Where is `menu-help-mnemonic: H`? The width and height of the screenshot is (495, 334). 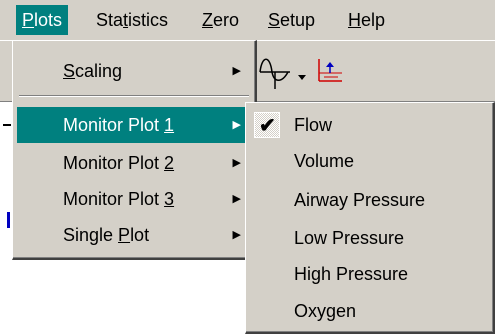 menu-help-mnemonic: H is located at coordinates (354, 20).